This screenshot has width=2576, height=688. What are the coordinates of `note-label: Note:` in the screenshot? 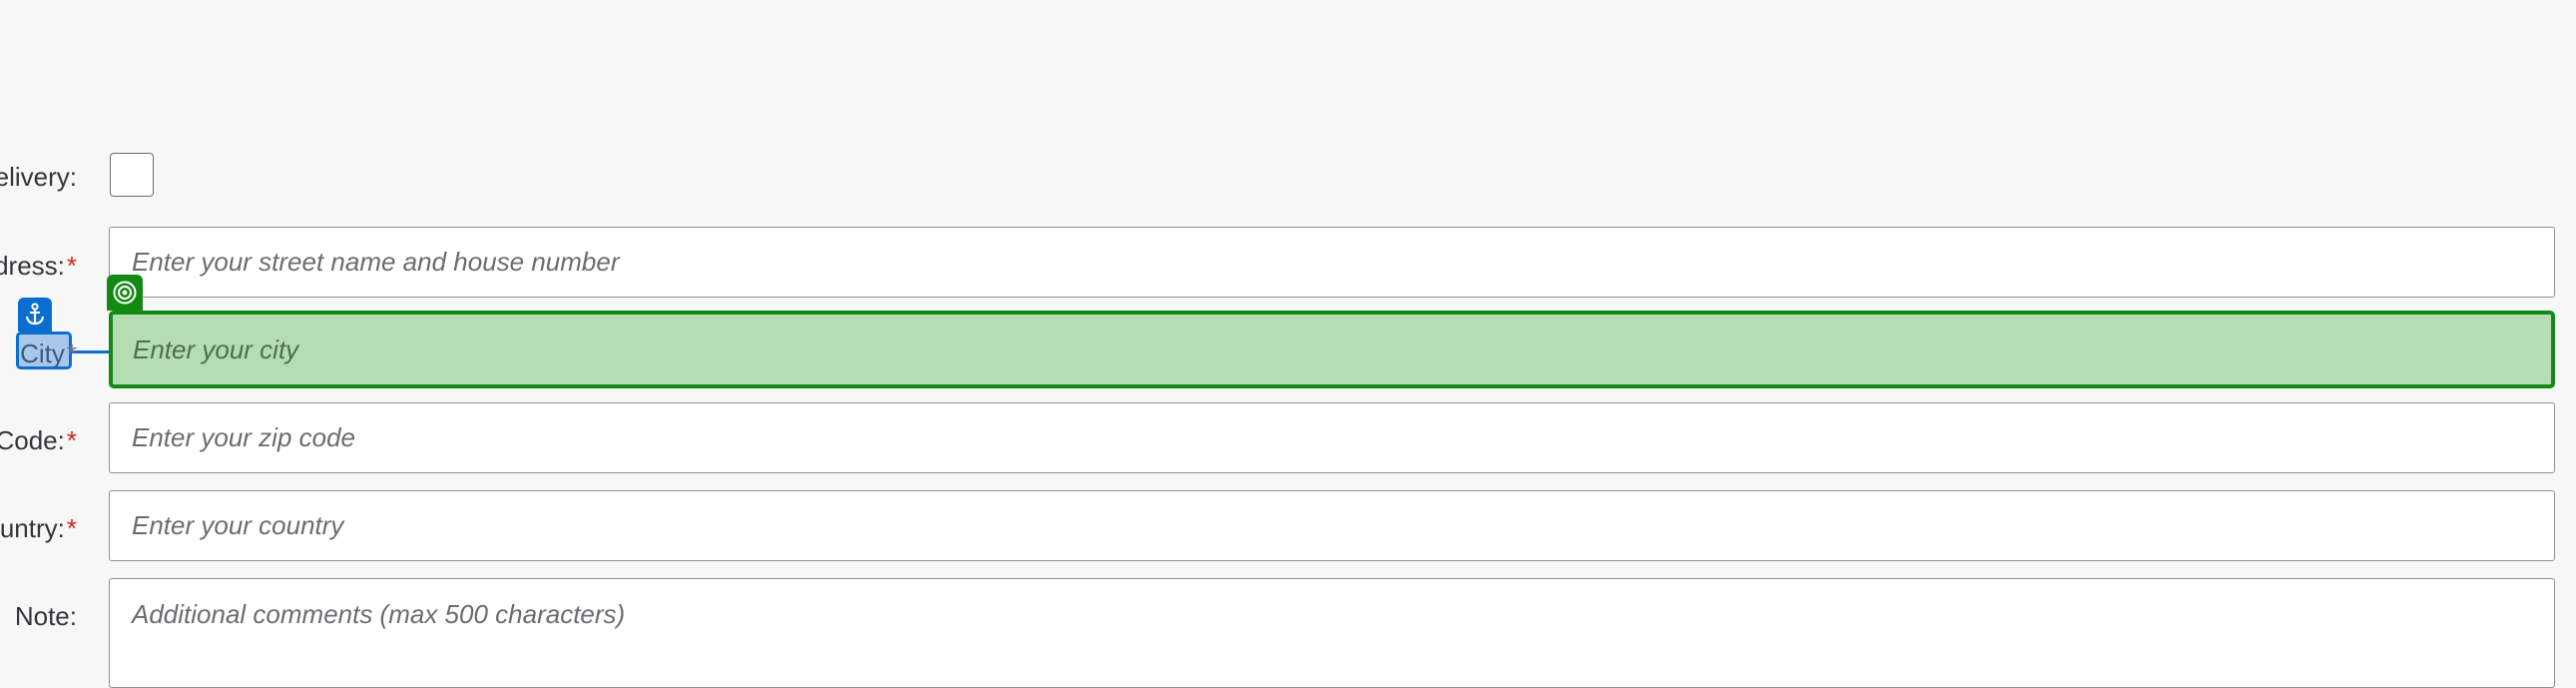 It's located at (45, 616).